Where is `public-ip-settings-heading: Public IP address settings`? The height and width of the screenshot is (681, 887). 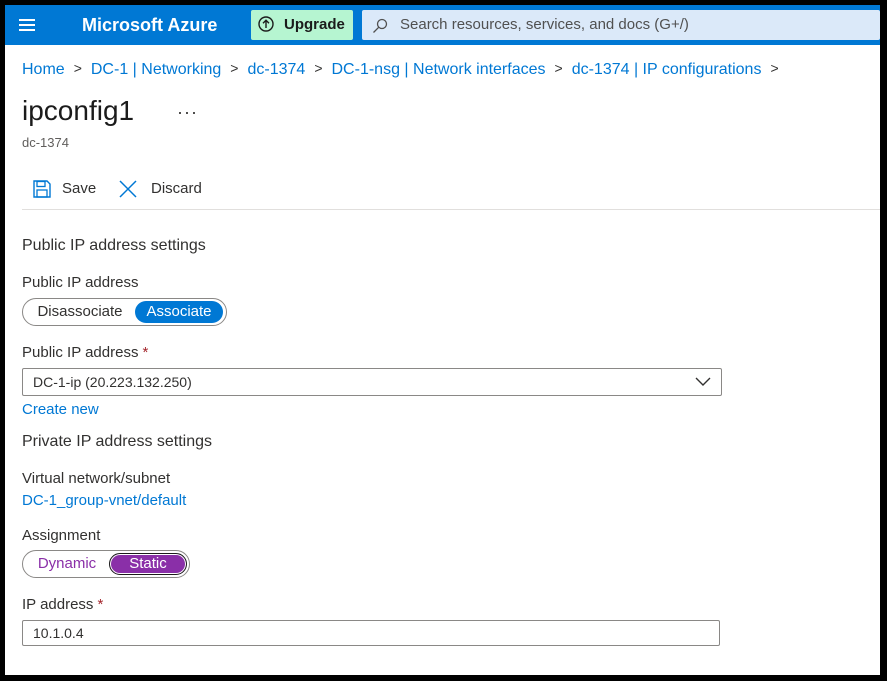
public-ip-settings-heading: Public IP address settings is located at coordinates (114, 245).